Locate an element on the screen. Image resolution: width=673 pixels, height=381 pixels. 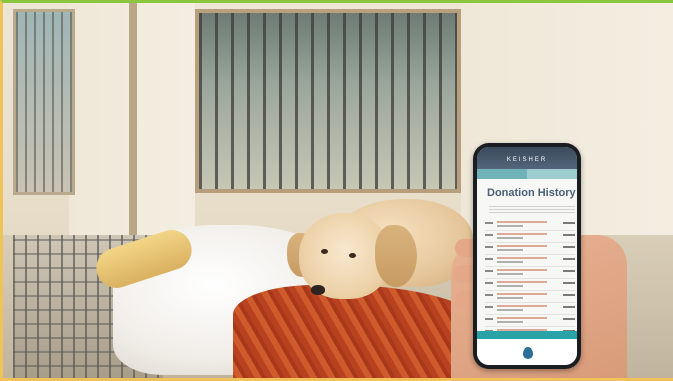
donation-list is located at coordinates (530, 279).